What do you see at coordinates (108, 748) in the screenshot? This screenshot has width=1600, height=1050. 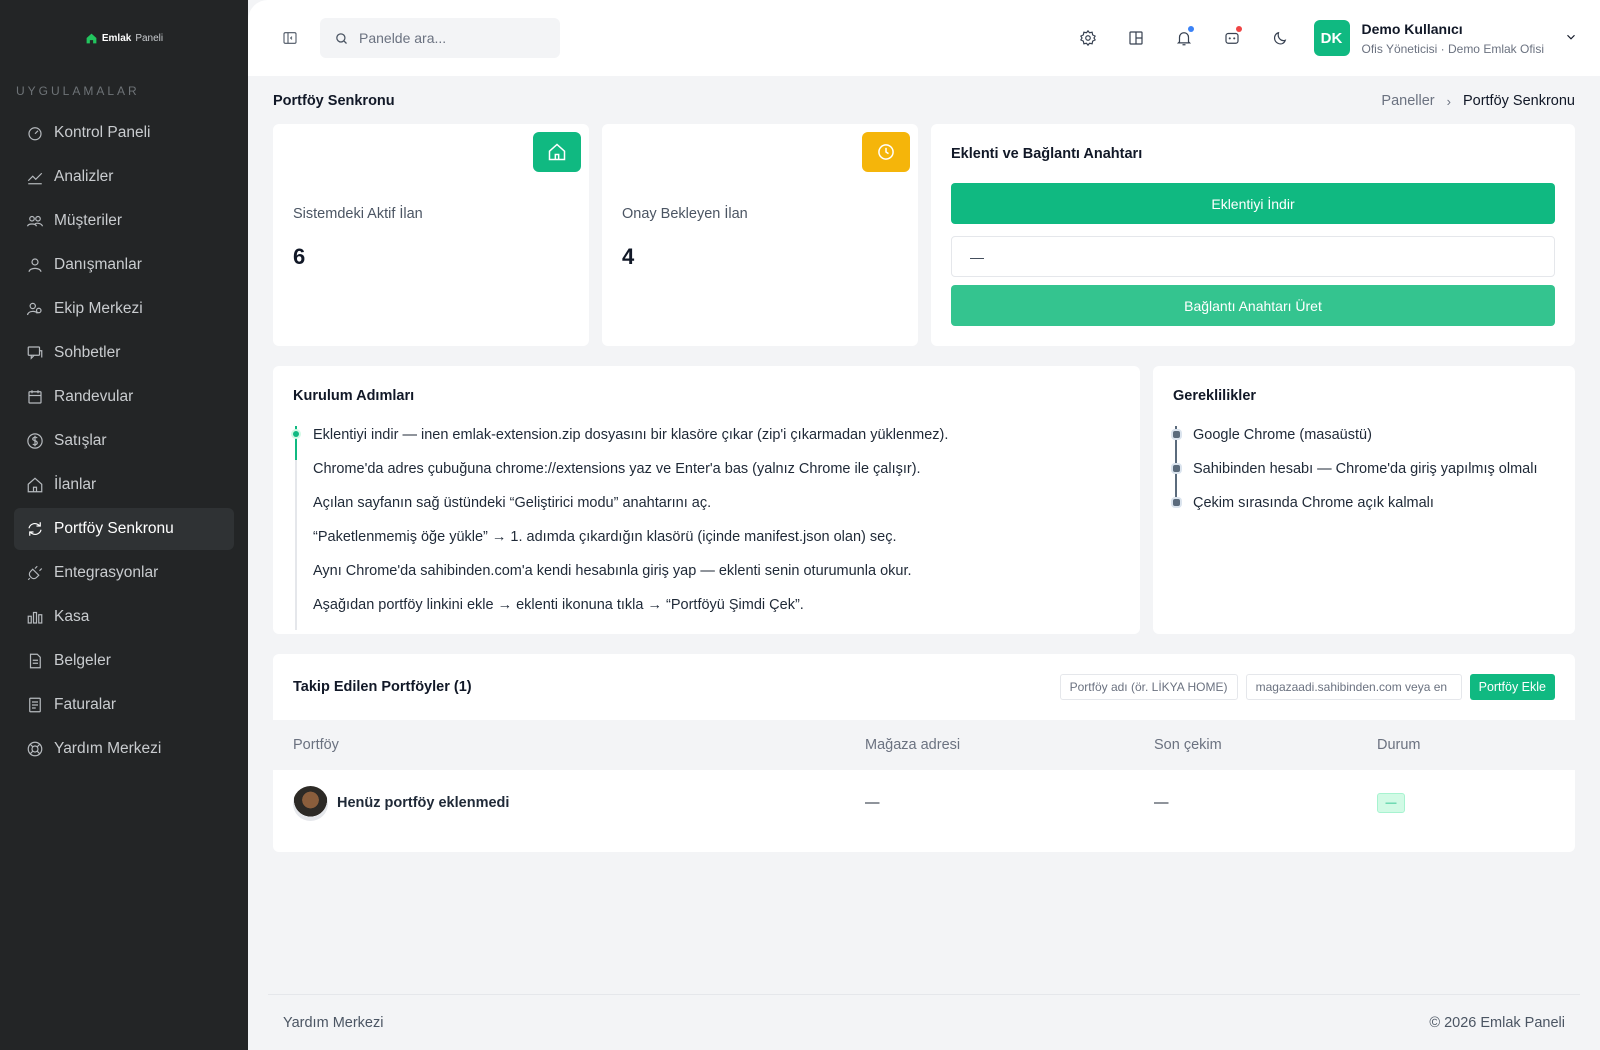 I see `sidebar-item-label: Yardım Merkezi` at bounding box center [108, 748].